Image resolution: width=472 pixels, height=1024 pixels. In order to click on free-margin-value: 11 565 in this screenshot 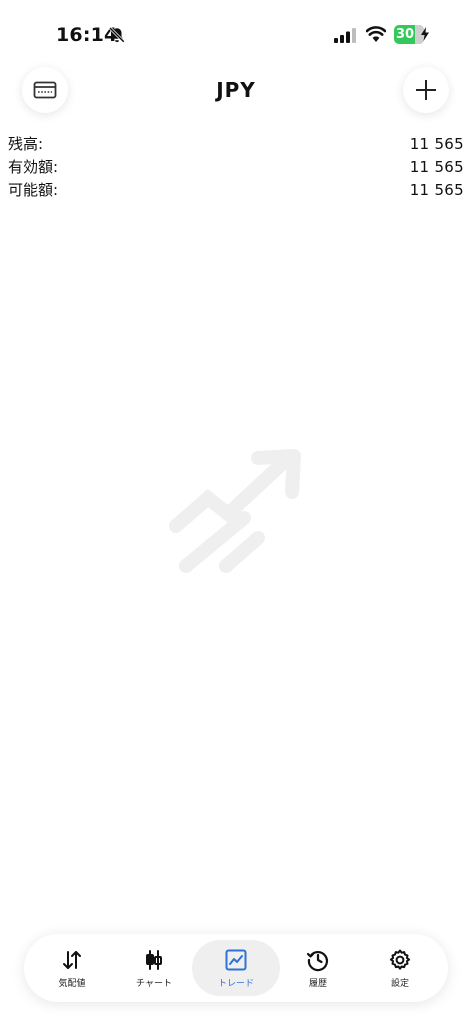, I will do `click(436, 189)`.